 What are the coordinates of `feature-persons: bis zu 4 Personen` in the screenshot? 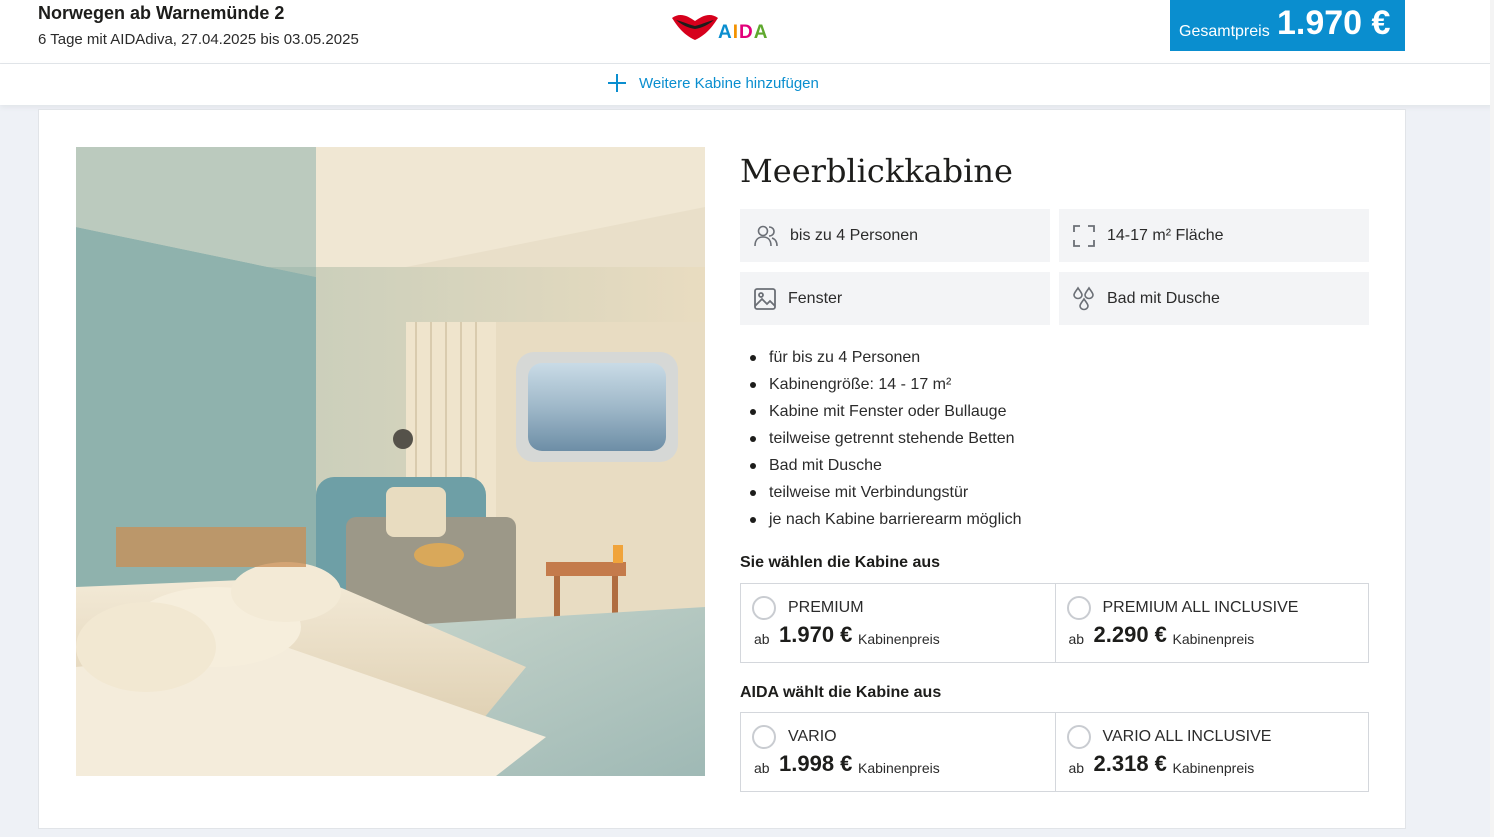 It's located at (895, 235).